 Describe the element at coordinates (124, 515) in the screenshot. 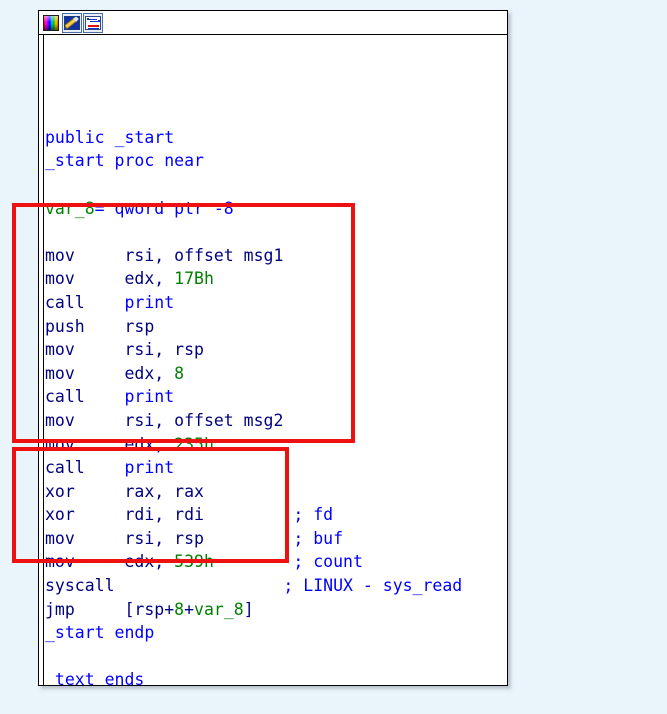

I see `code-token: xor rdi, rdi` at that location.